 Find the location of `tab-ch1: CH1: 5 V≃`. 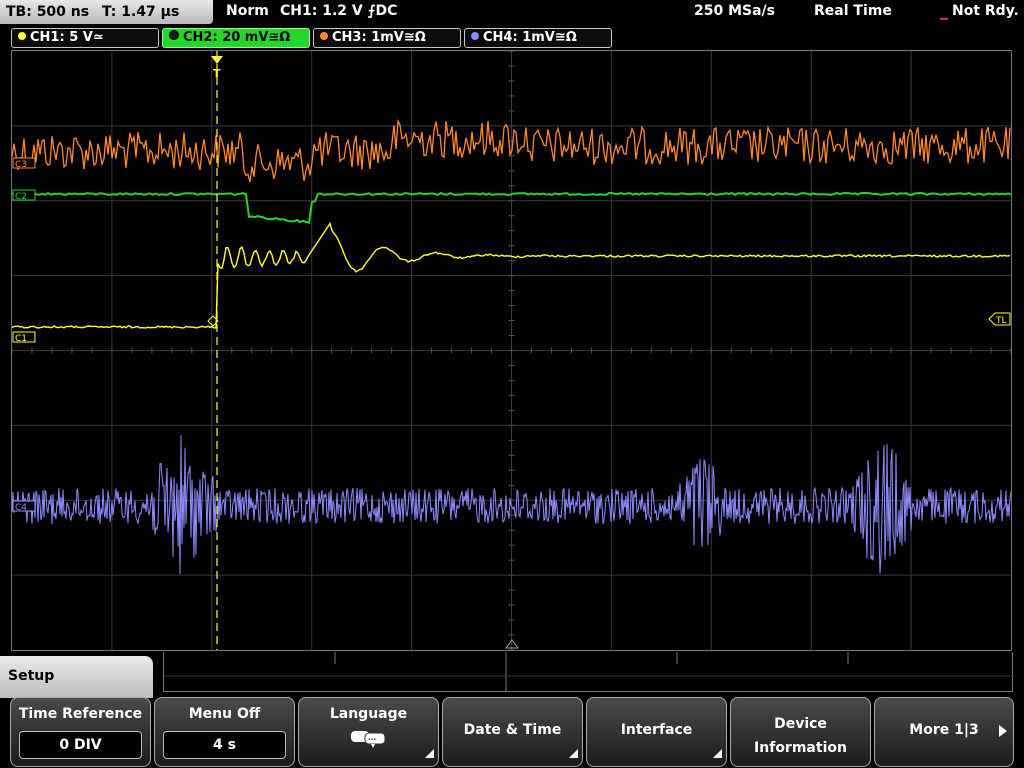

tab-ch1: CH1: 5 V≃ is located at coordinates (85, 38).